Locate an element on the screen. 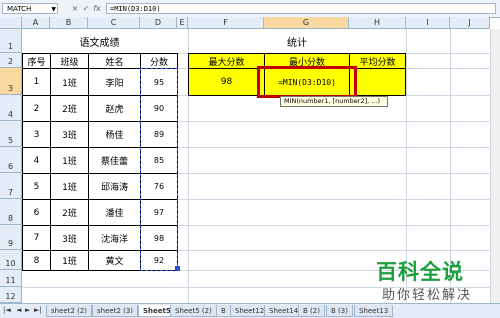 This screenshot has height=318, width=500. name-box-value: MATCH is located at coordinates (19, 9).